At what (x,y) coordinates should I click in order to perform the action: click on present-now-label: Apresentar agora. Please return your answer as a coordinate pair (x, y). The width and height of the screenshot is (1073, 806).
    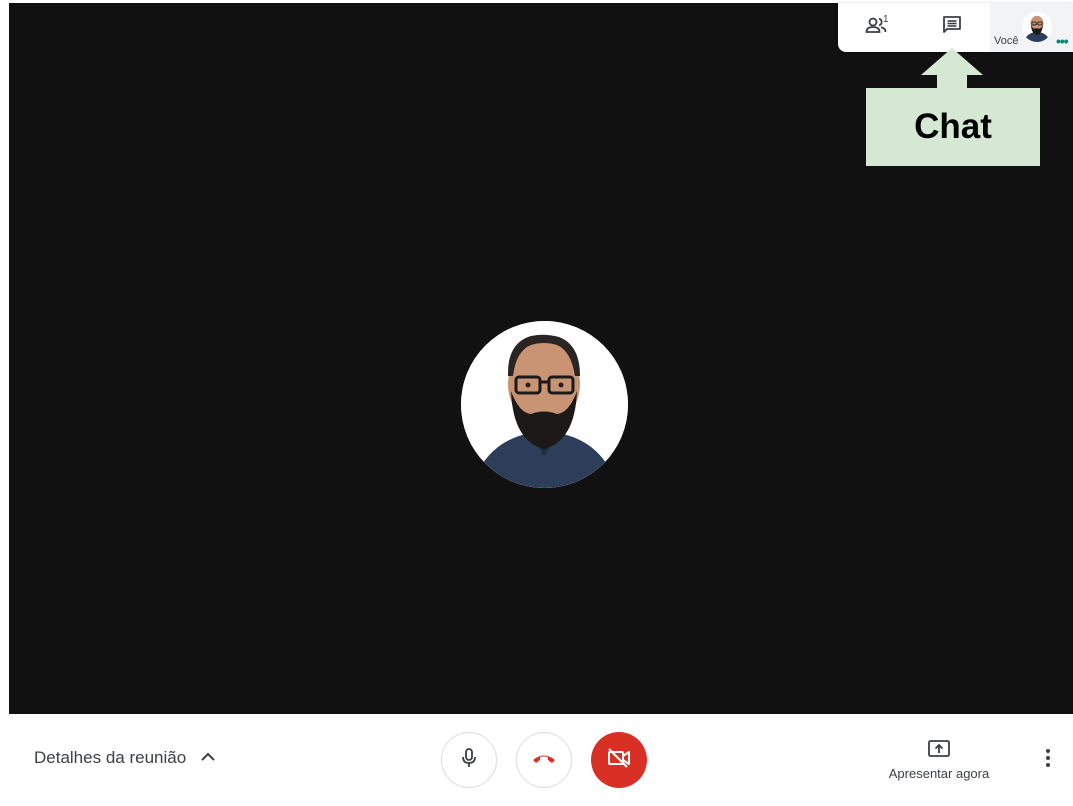
    Looking at the image, I should click on (939, 773).